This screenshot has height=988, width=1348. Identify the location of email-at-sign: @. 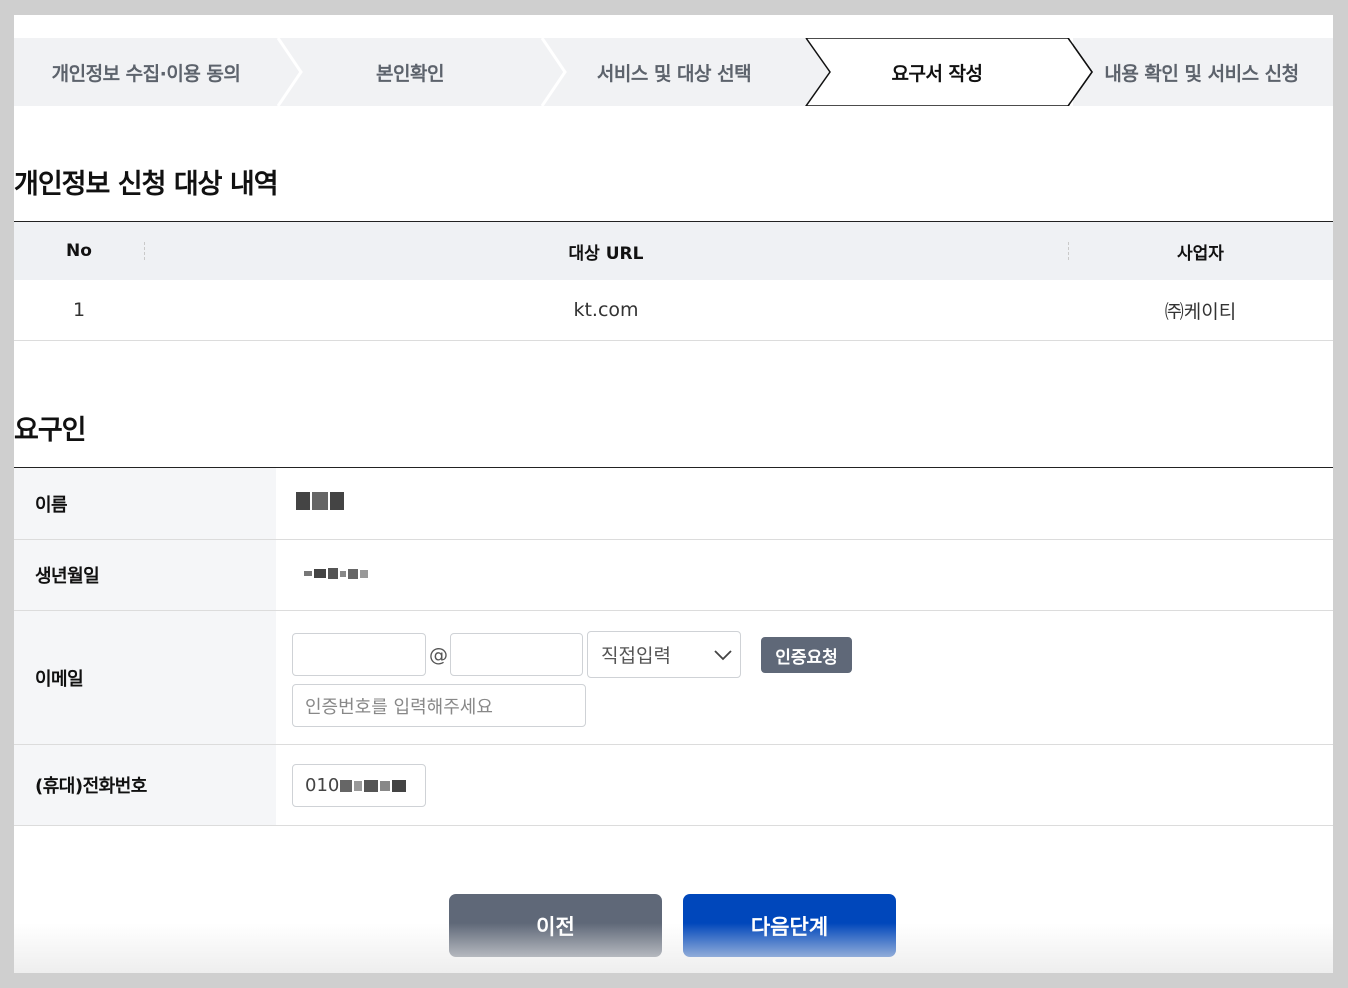
(438, 655).